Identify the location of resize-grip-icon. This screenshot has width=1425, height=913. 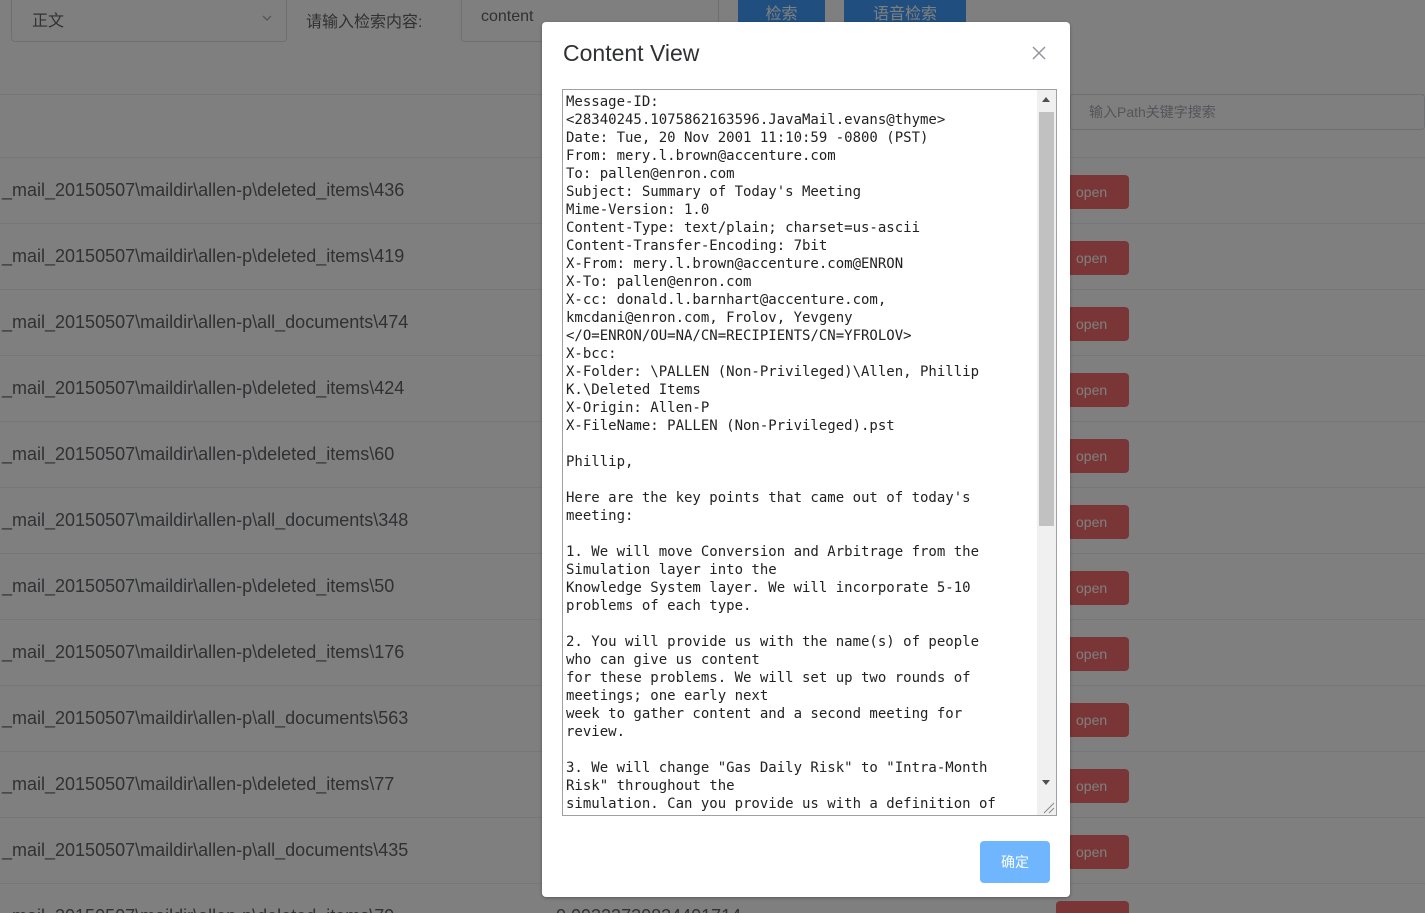
(1048, 807).